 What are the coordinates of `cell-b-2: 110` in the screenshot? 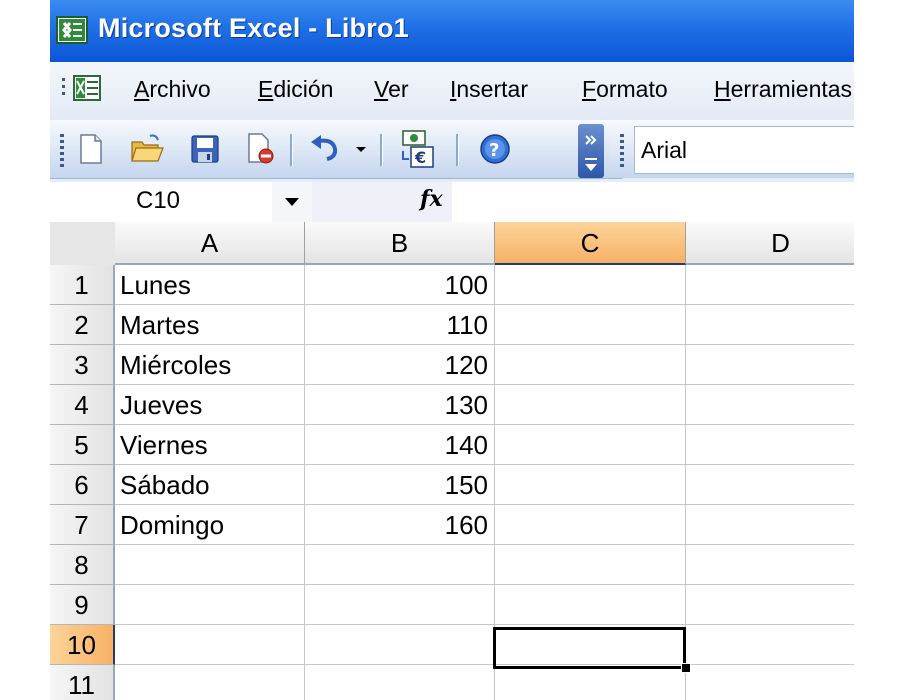 It's located at (400, 325).